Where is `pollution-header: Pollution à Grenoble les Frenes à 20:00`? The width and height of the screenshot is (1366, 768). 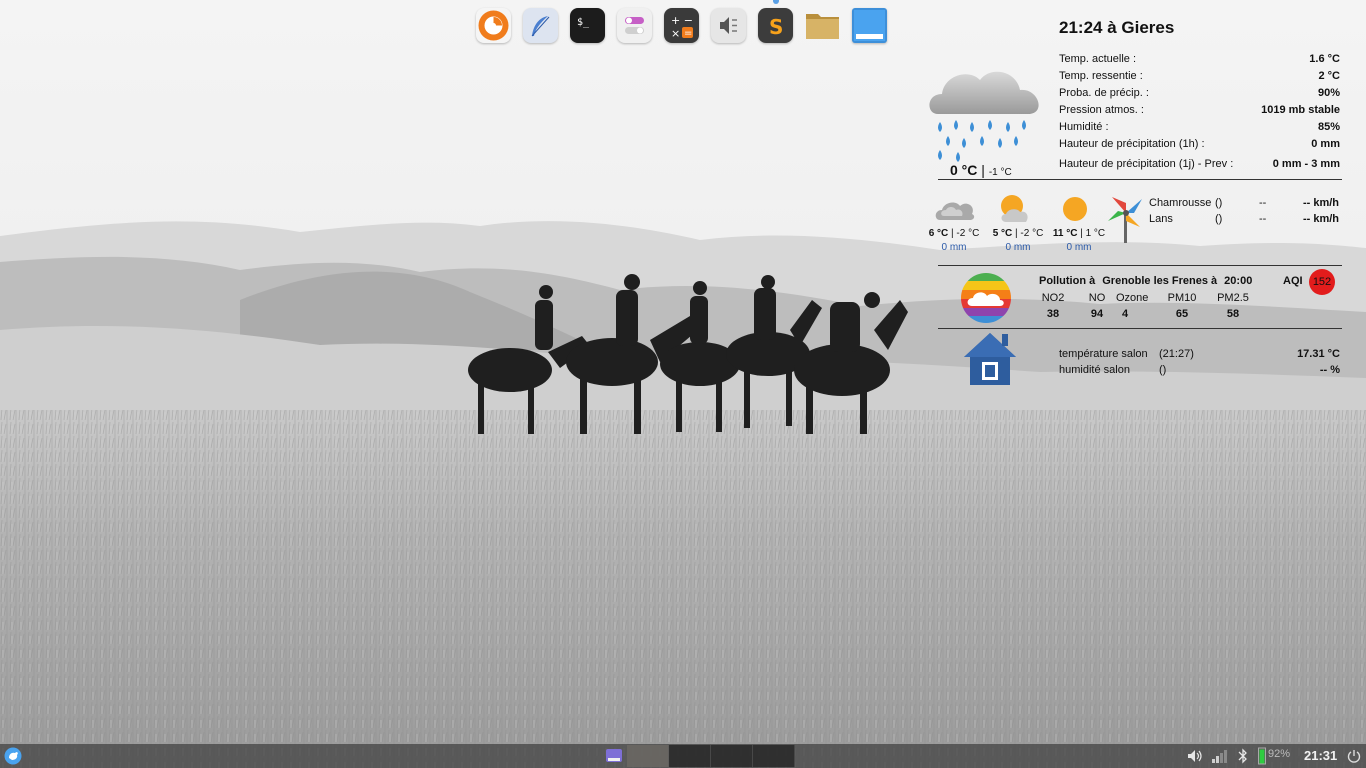 pollution-header: Pollution à Grenoble les Frenes à 20:00 is located at coordinates (1146, 281).